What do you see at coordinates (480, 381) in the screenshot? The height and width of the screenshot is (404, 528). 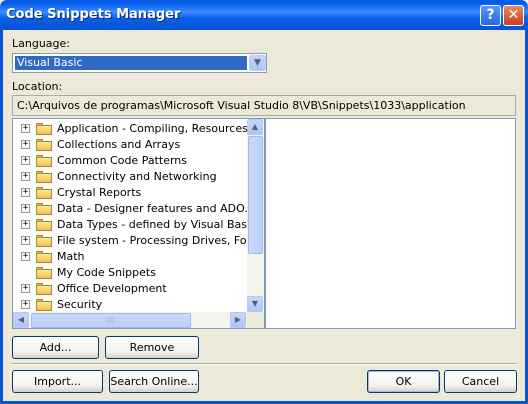 I see `cancel-button: Cancel` at bounding box center [480, 381].